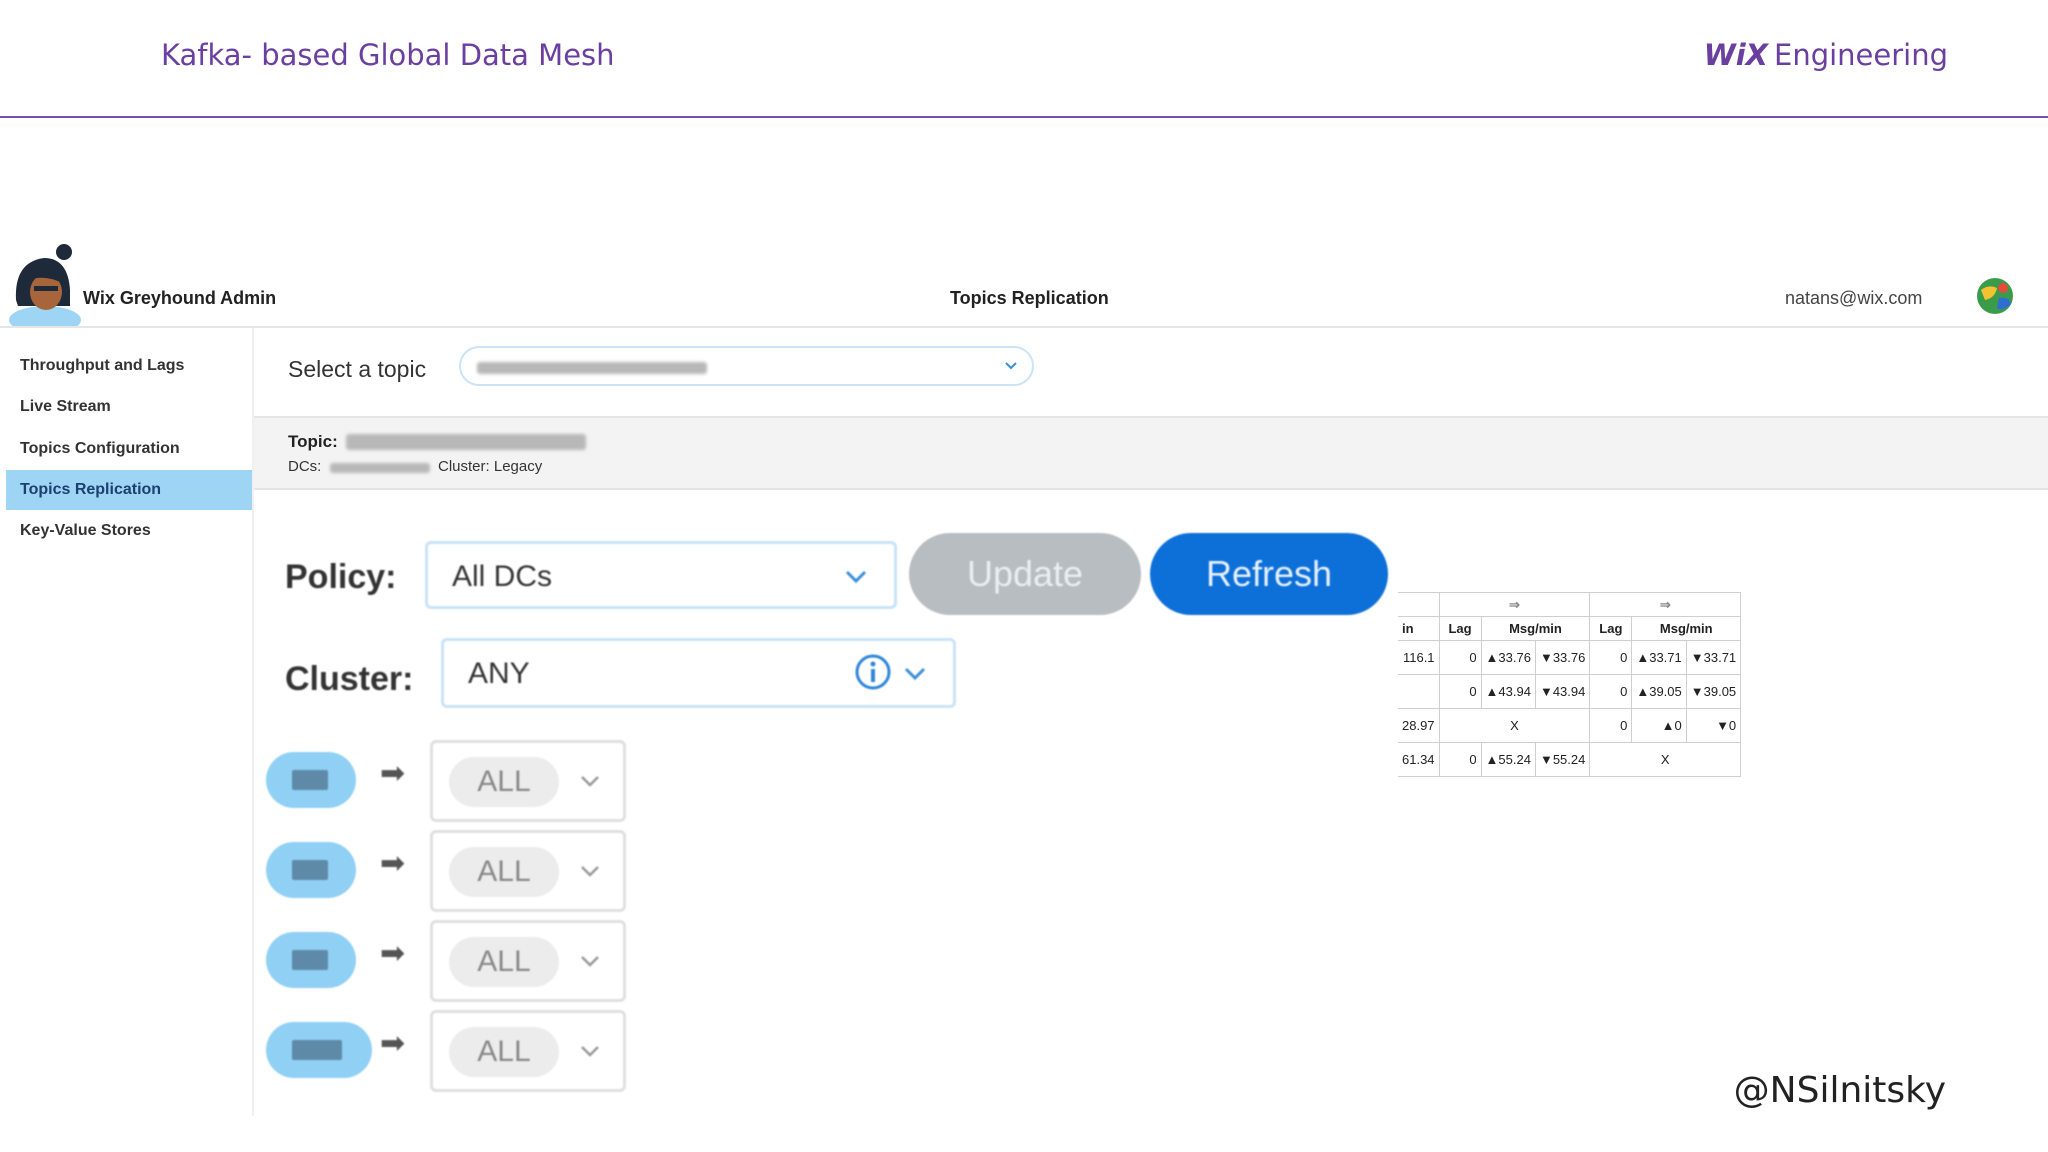 Image resolution: width=2048 pixels, height=1152 pixels. What do you see at coordinates (380, 468) in the screenshot?
I see `redacted-dcs-value` at bounding box center [380, 468].